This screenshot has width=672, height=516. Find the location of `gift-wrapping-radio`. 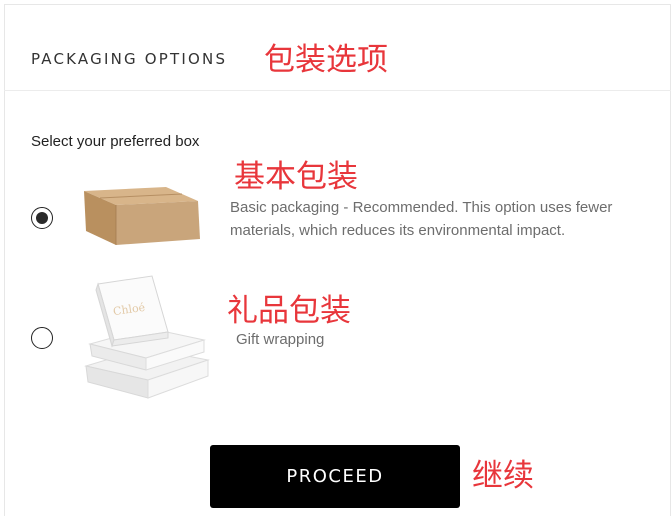

gift-wrapping-radio is located at coordinates (42, 338).